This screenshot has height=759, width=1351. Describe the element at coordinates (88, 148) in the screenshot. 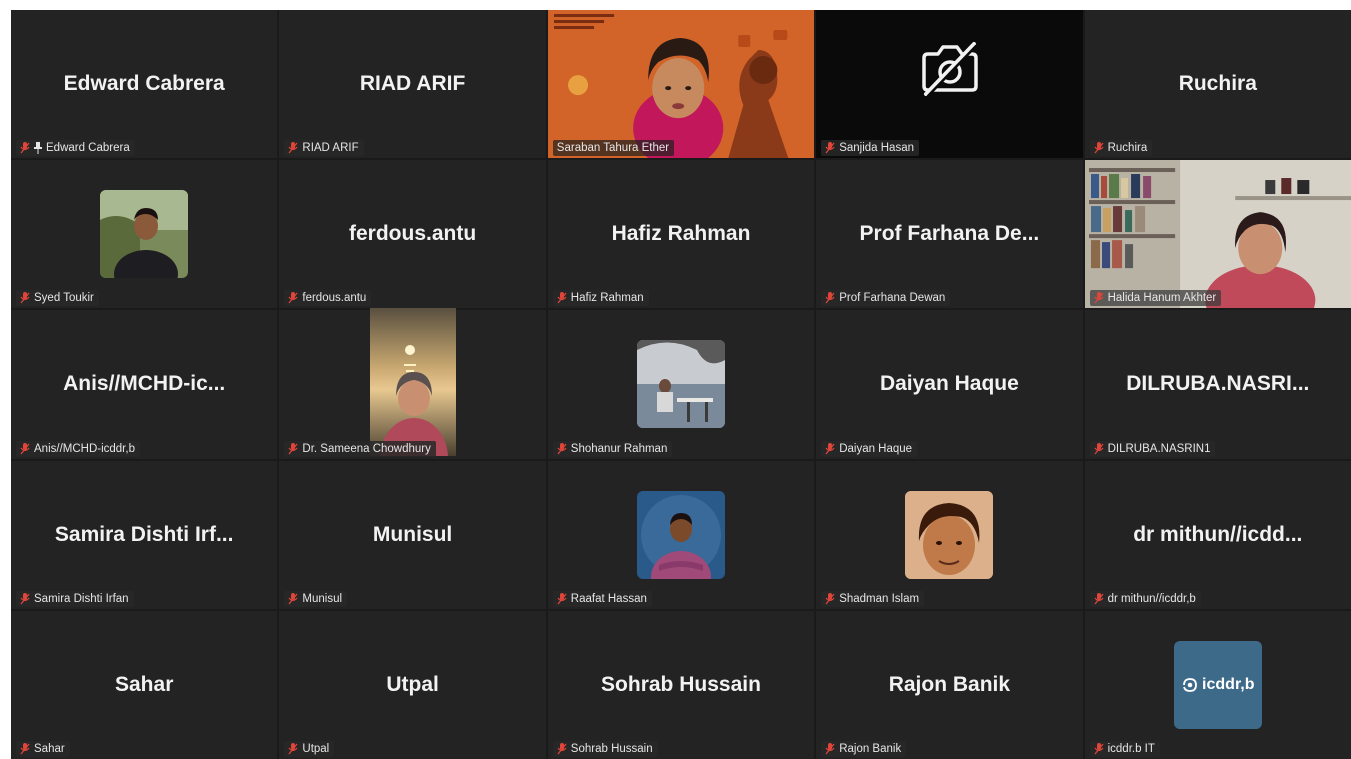

I see `participant-label-text: Edward Cabrera` at that location.